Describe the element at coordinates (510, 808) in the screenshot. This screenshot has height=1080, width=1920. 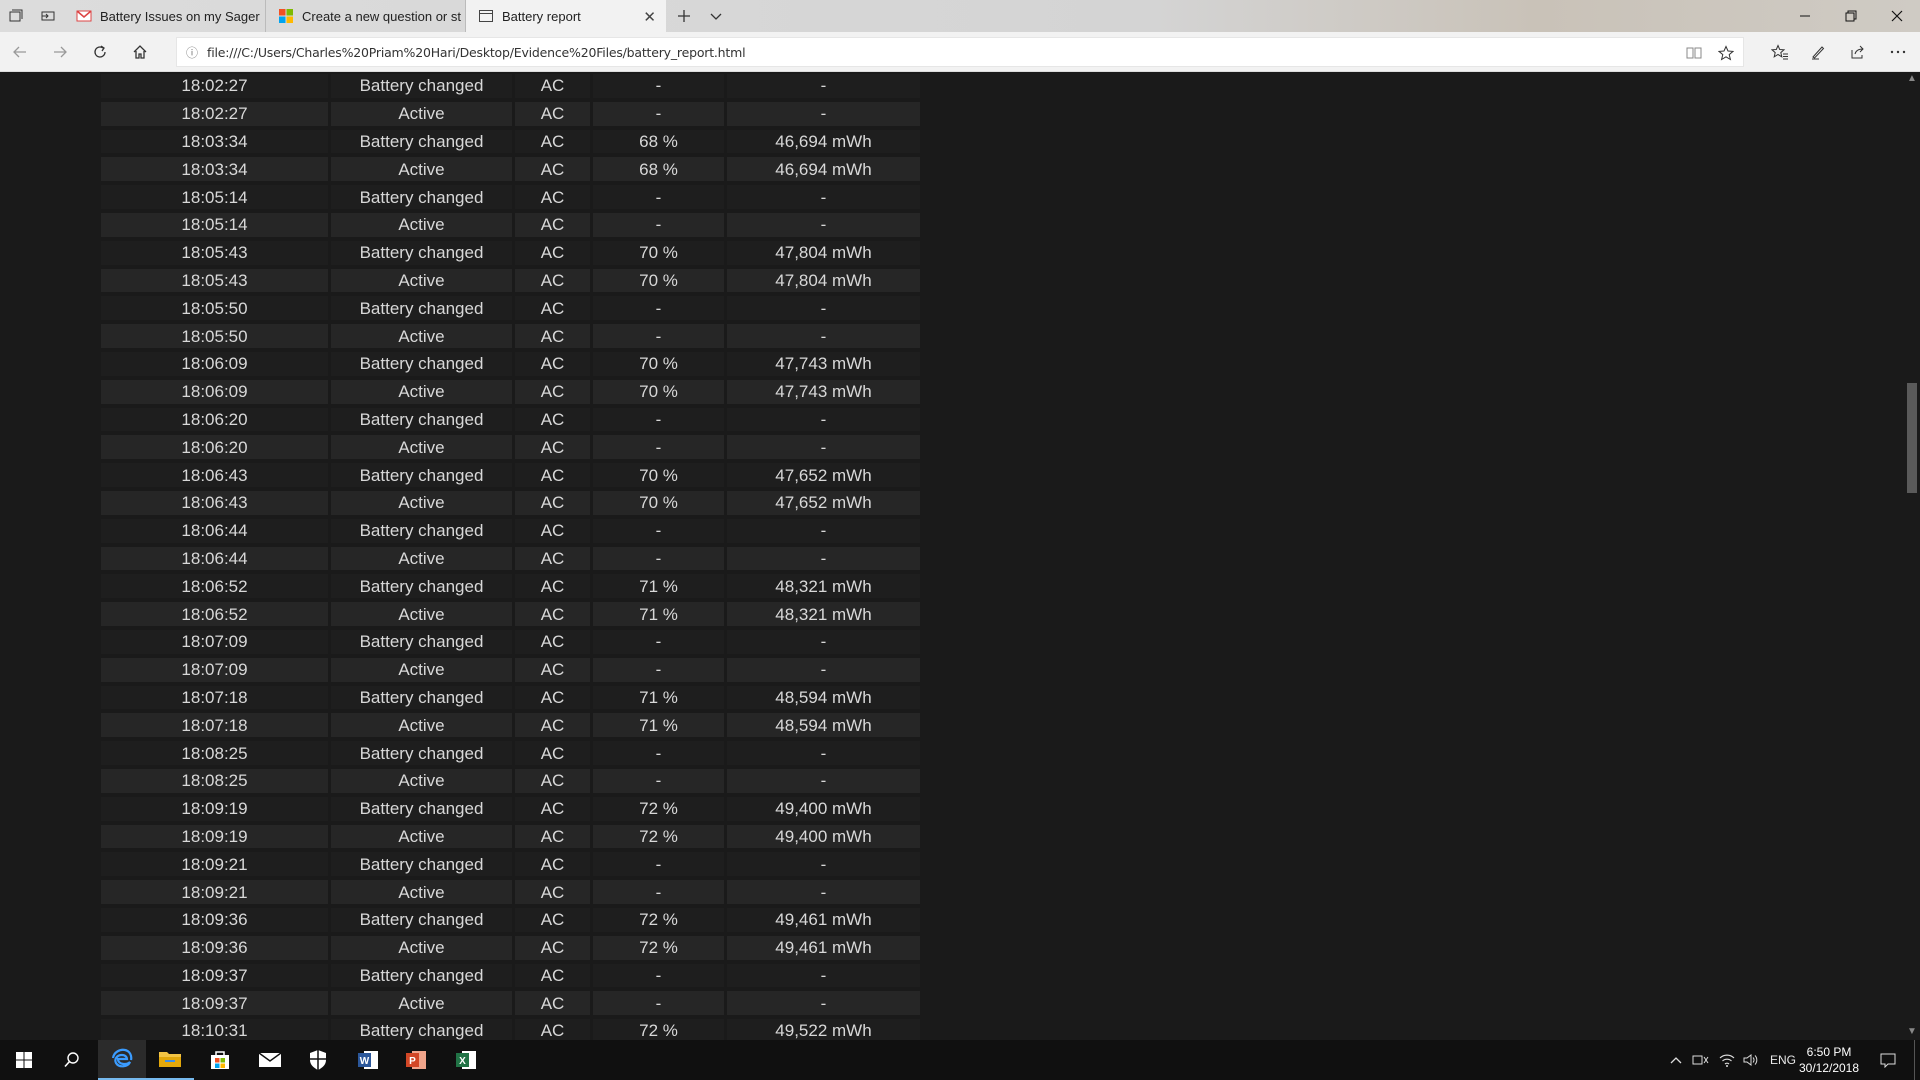
I see `table-row: 18:09:19 Battery changed AC 72 % 49,400 mWh` at that location.